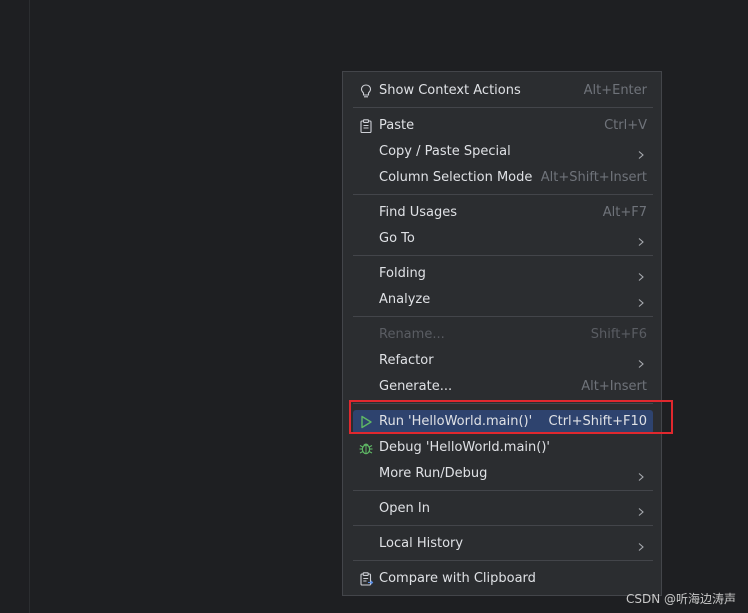 The image size is (748, 613). I want to click on editor-gutter-line, so click(29, 306).